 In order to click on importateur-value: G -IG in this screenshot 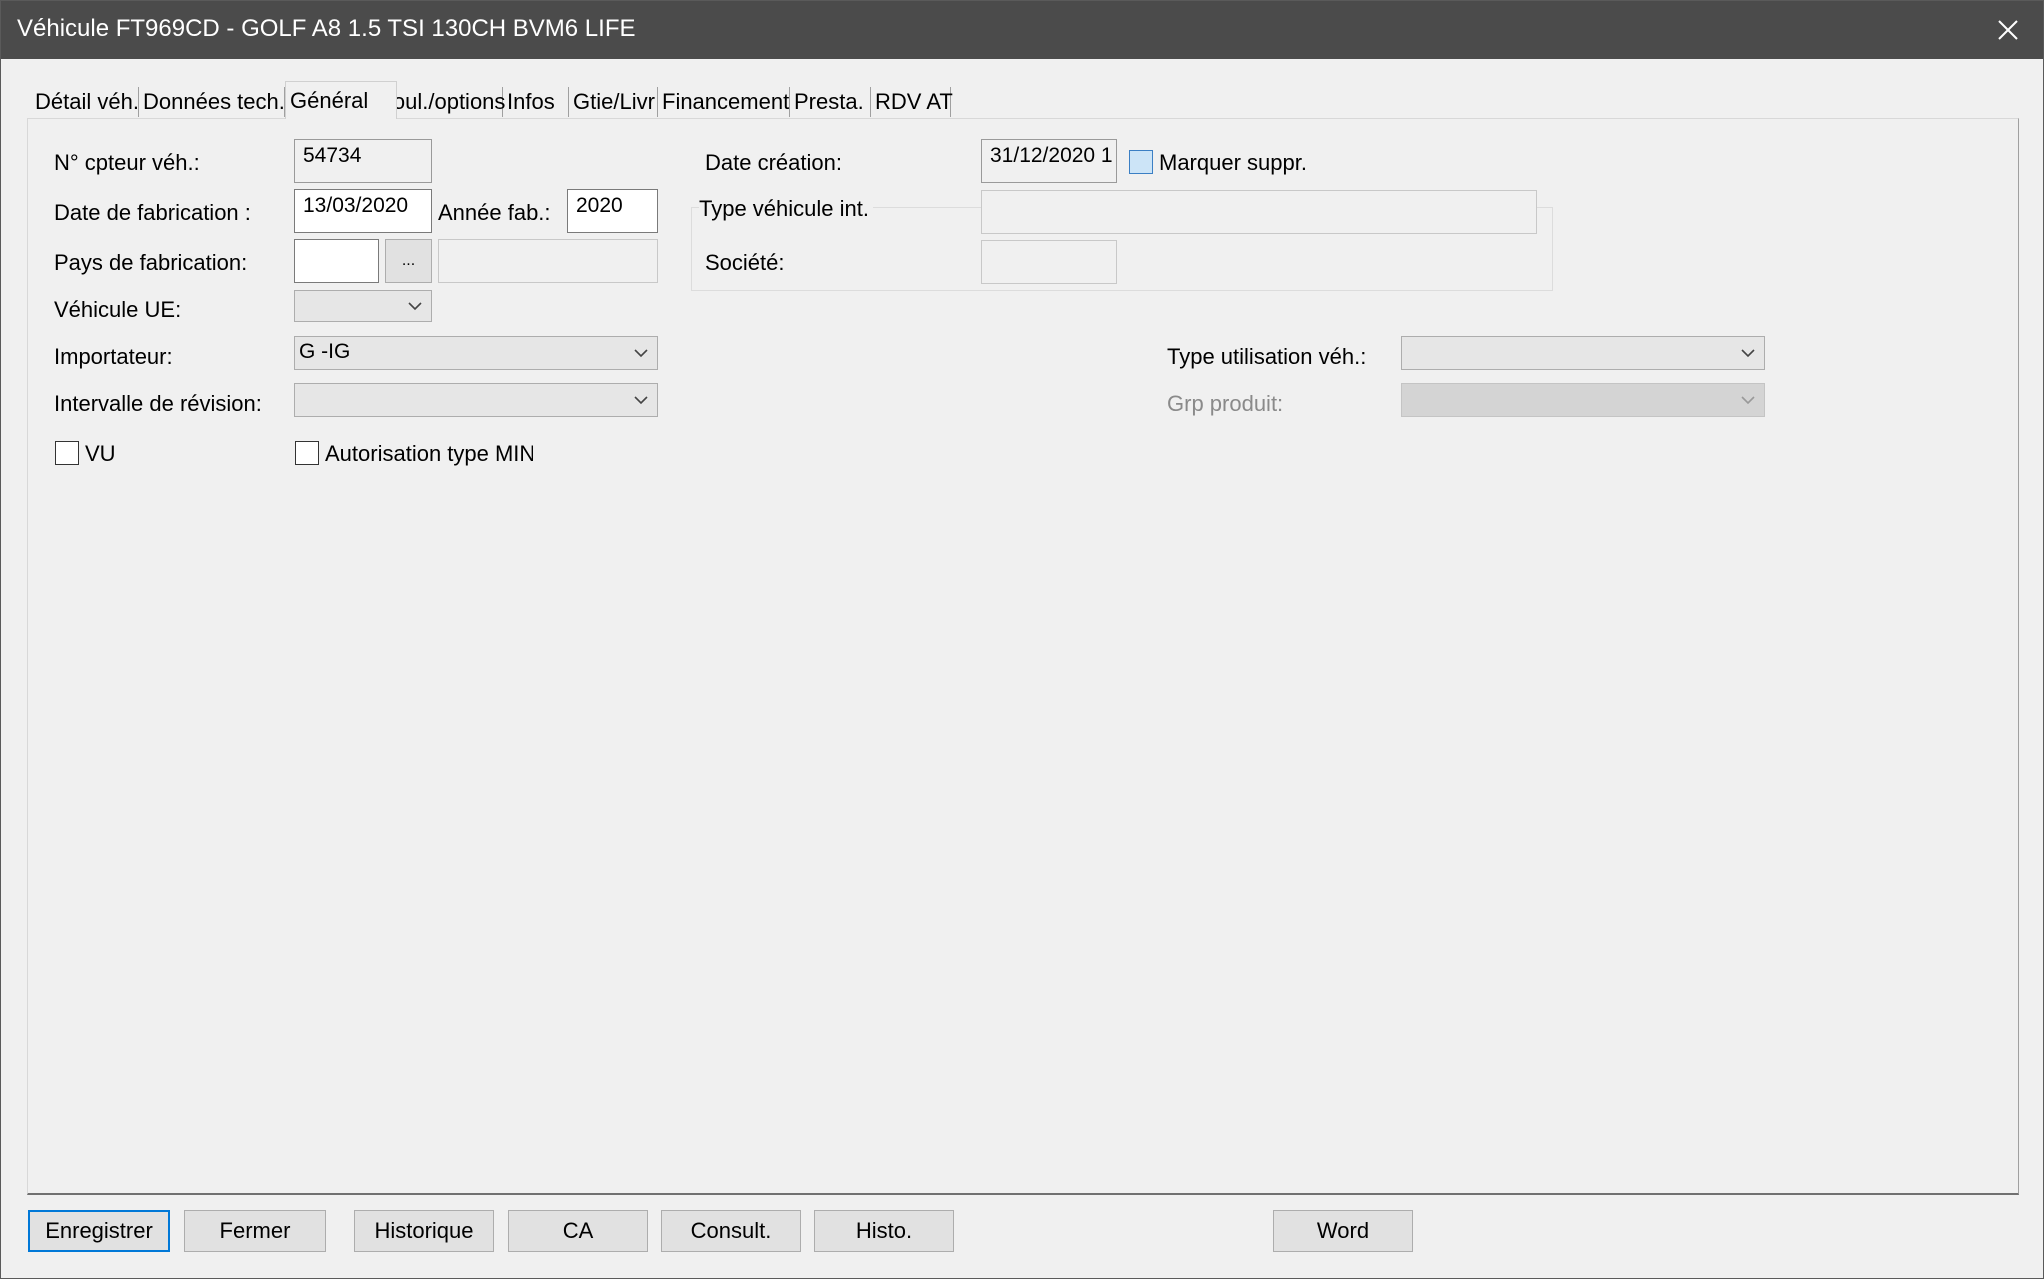, I will do `click(325, 351)`.